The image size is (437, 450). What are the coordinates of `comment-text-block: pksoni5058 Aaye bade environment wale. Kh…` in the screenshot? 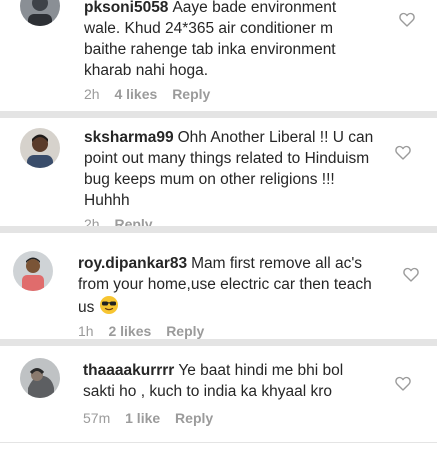 It's located at (229, 40).